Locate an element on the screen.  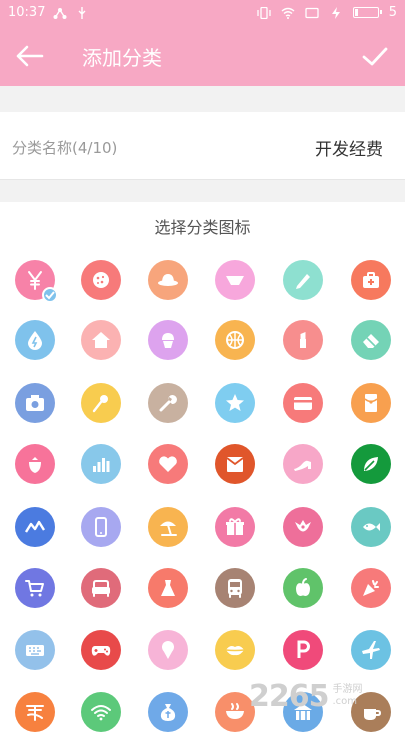
high-heel-icon is located at coordinates (302, 465).